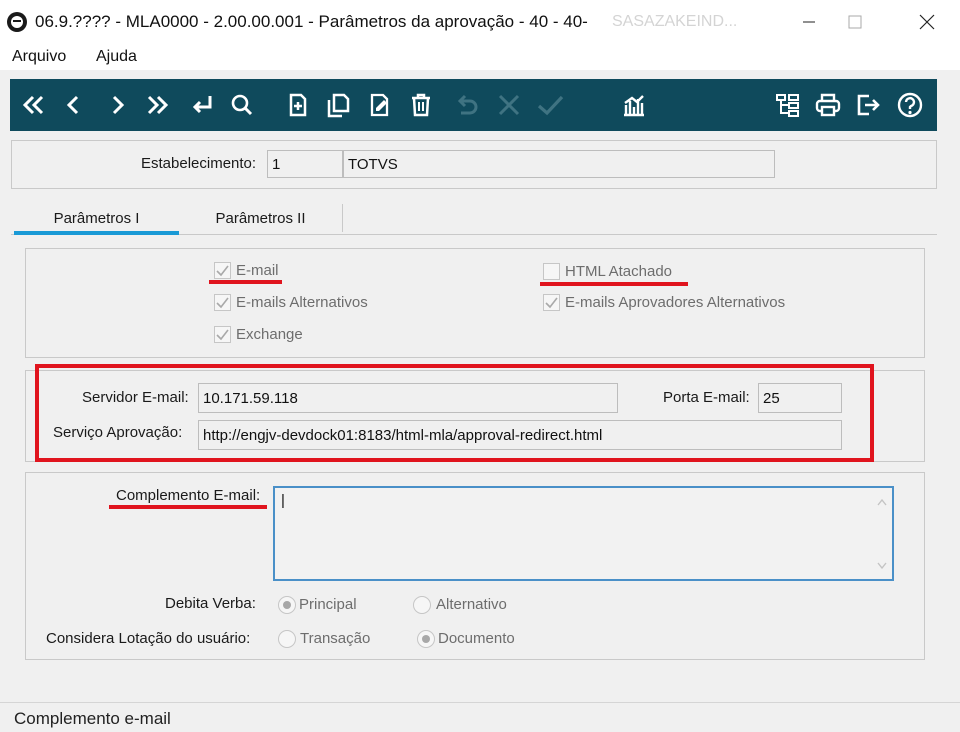  I want to click on exit-button, so click(868, 105).